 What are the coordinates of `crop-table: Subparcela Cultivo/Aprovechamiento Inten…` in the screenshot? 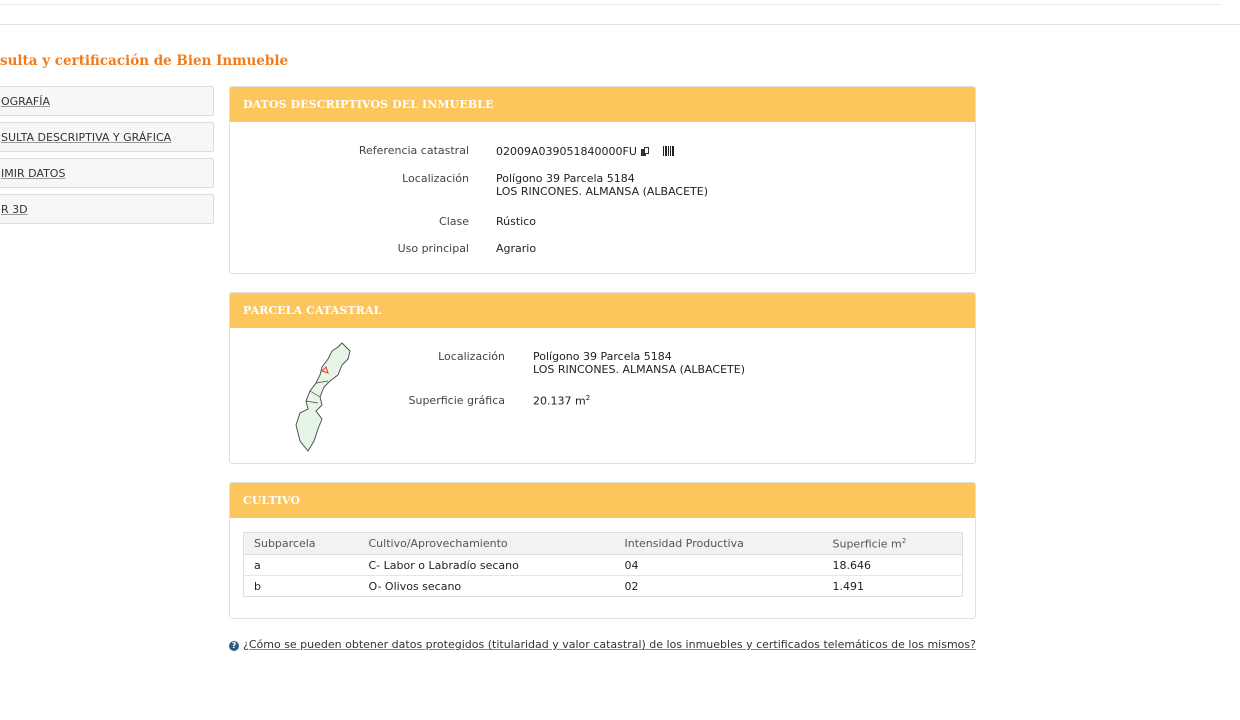 It's located at (603, 564).